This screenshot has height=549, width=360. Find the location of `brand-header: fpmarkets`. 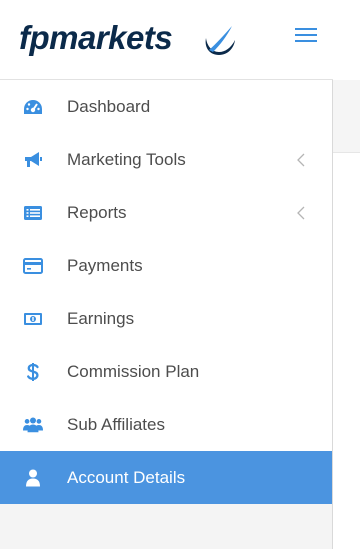

brand-header: fpmarkets is located at coordinates (166, 40).